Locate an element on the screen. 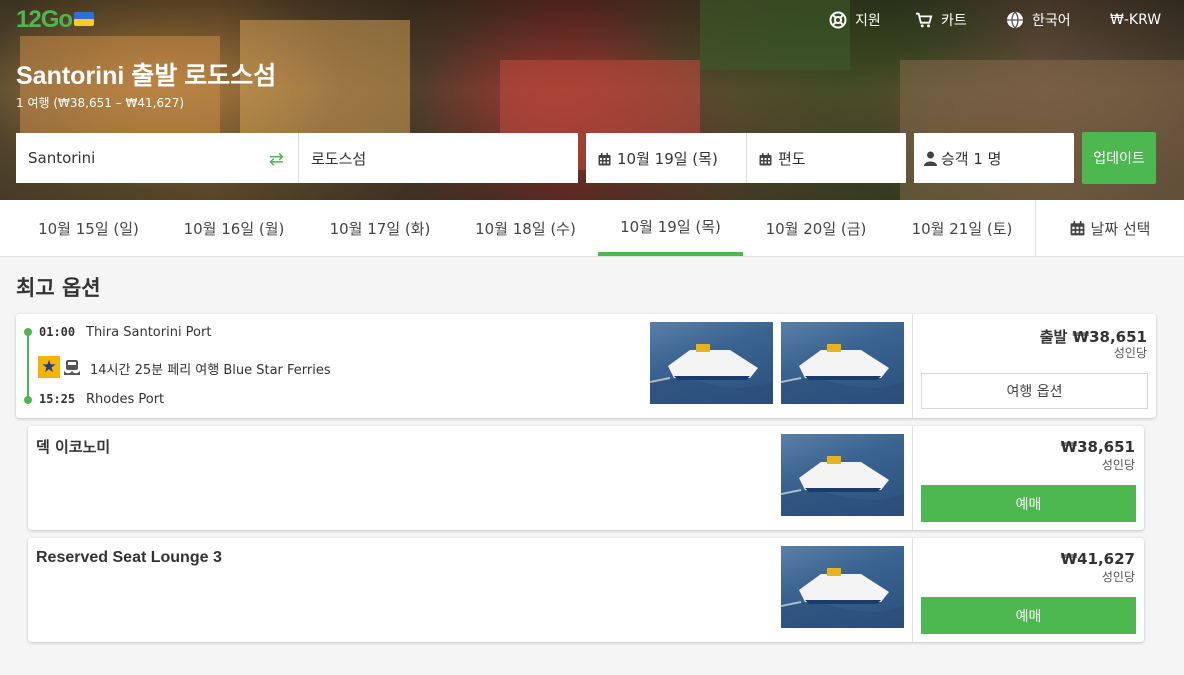 Image resolution: width=1184 pixels, height=675 pixels. passengers-value: 승객 1 명 is located at coordinates (971, 158).